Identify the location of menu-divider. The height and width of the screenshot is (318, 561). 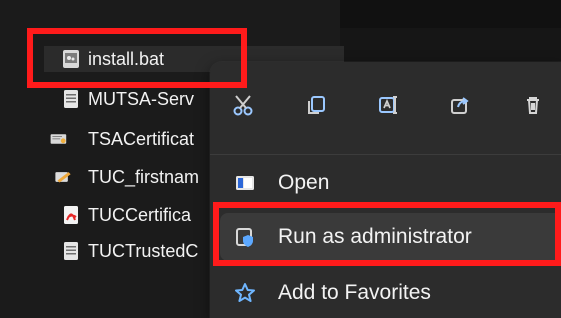
(385, 154).